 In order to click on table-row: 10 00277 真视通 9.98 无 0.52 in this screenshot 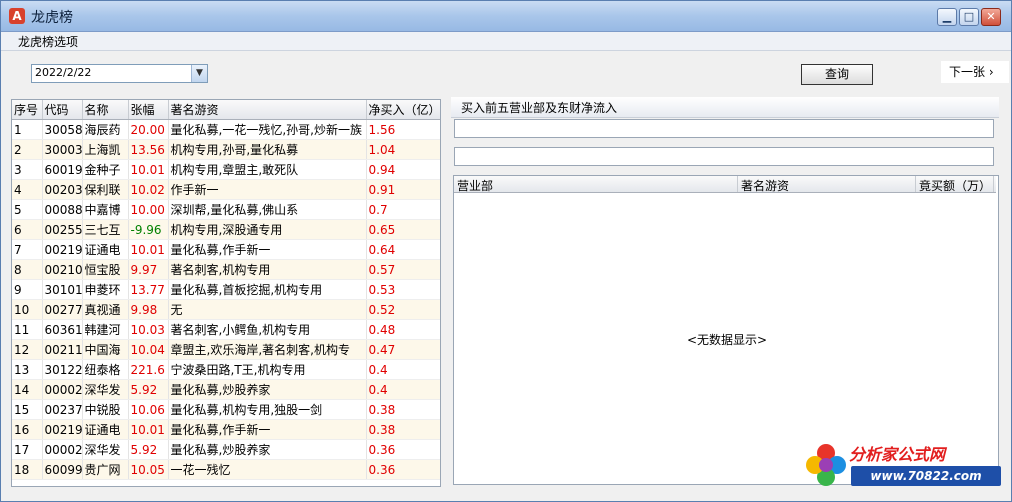, I will do `click(226, 309)`.